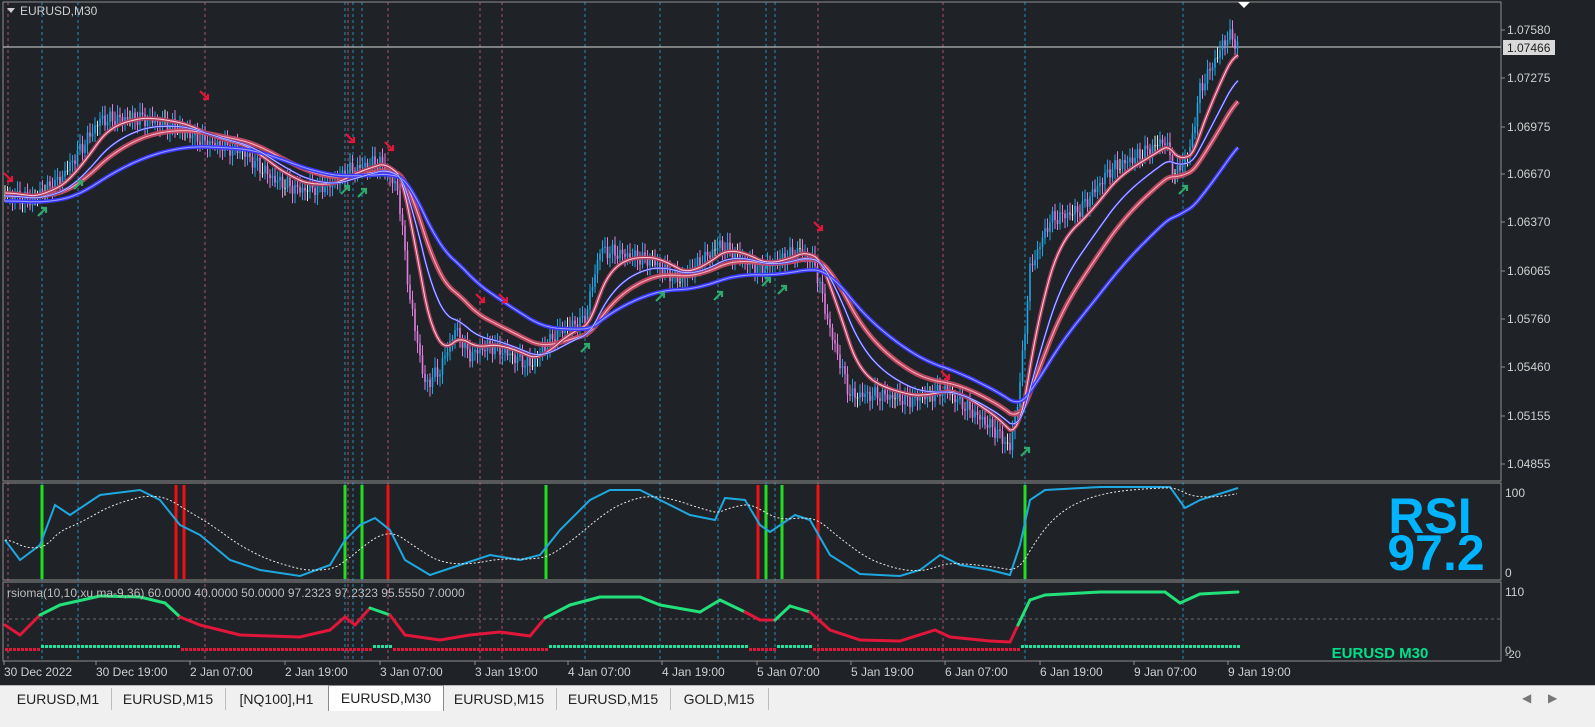 Image resolution: width=1595 pixels, height=727 pixels. Describe the element at coordinates (59, 11) in the screenshot. I see `chart-title: EURUSD,M30` at that location.